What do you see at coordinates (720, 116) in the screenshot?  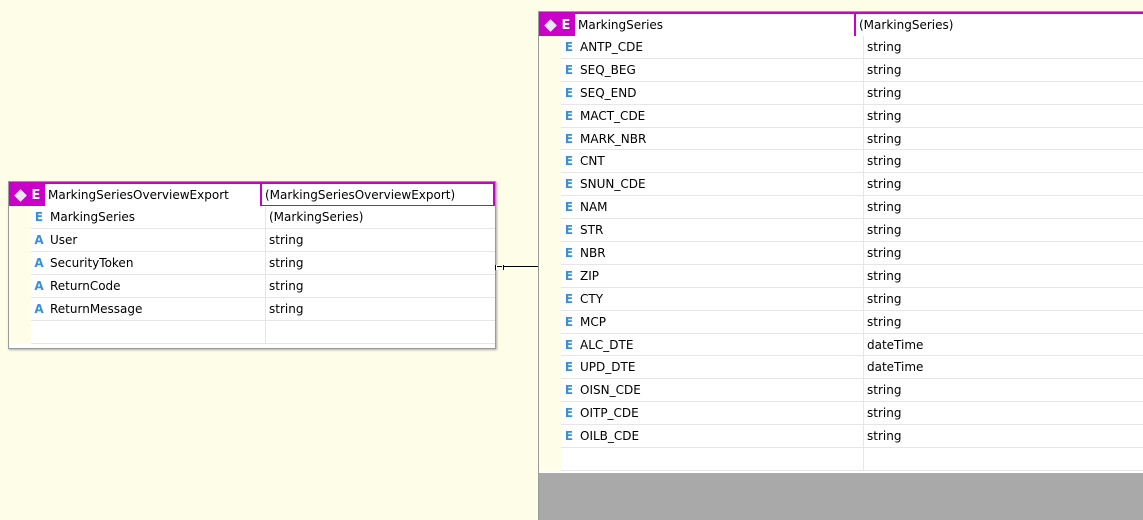 I see `row-name: MACT_CDE` at bounding box center [720, 116].